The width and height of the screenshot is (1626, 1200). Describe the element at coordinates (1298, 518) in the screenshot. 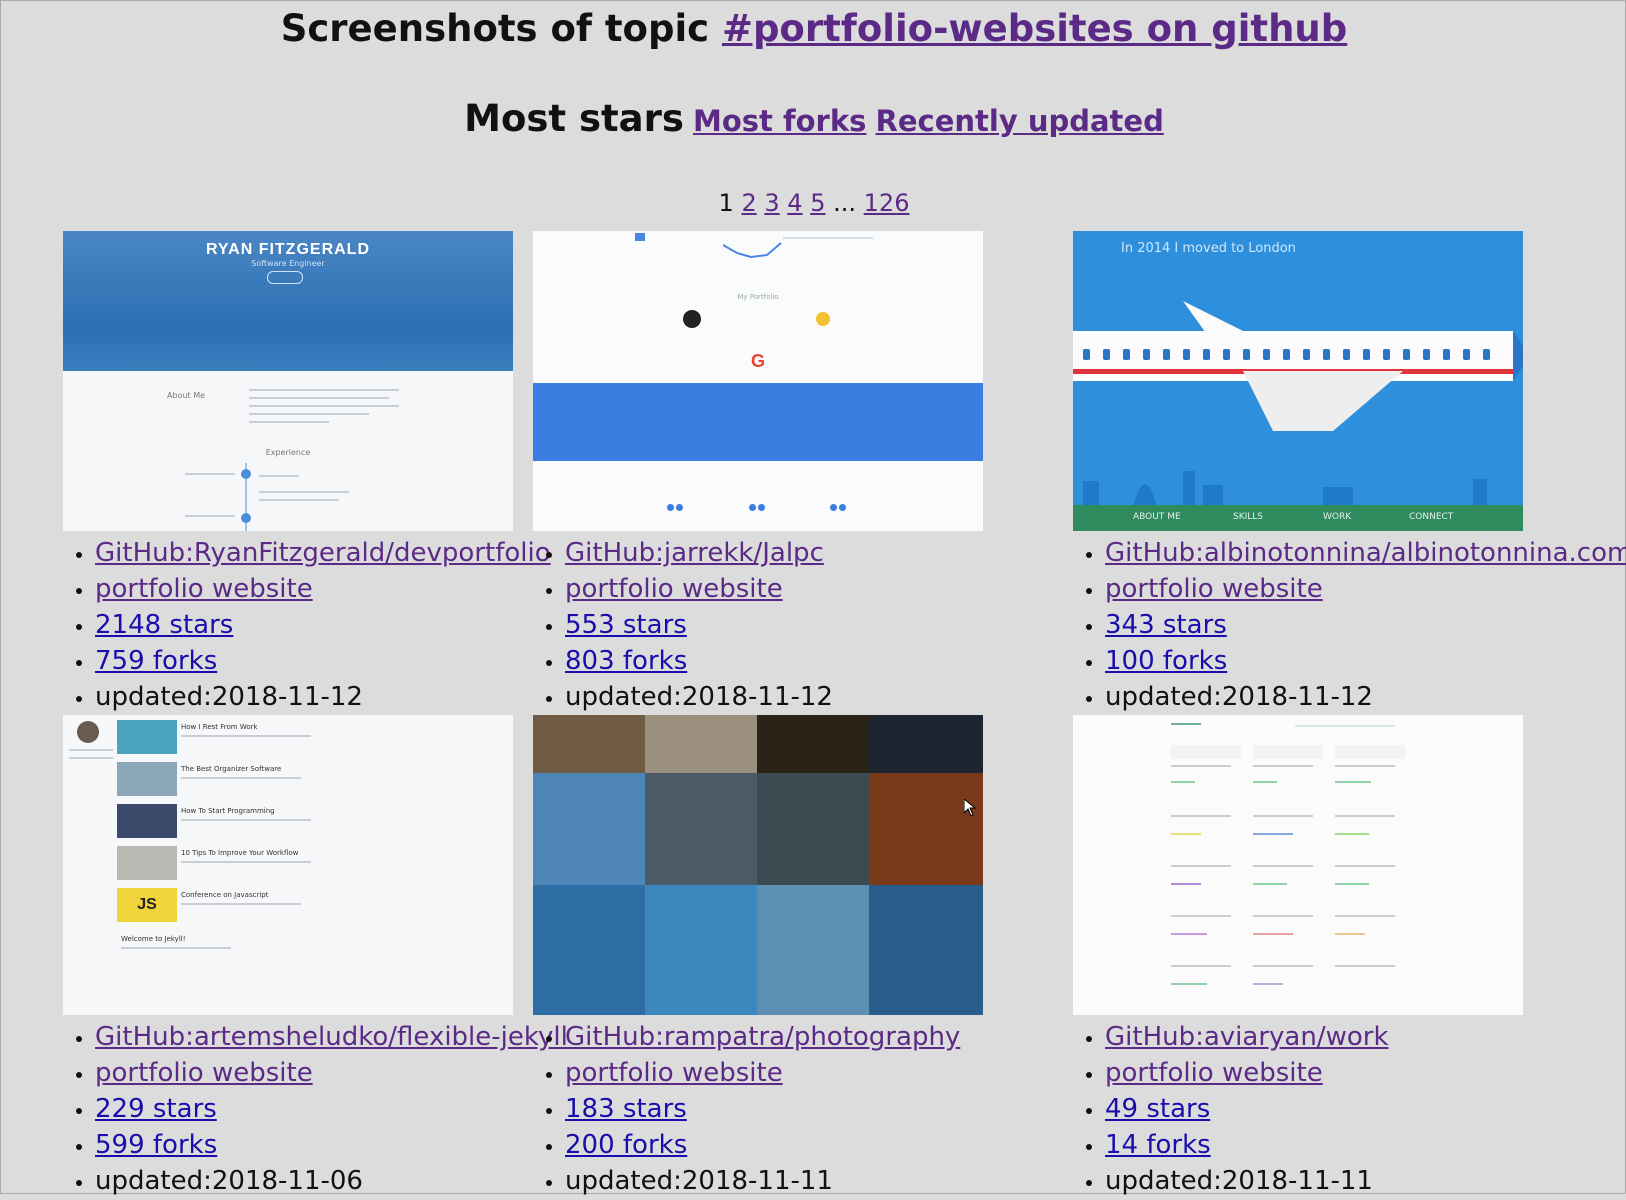

I see `shot-nav: ABOUT ME SKILLS WORK CONNECT` at that location.